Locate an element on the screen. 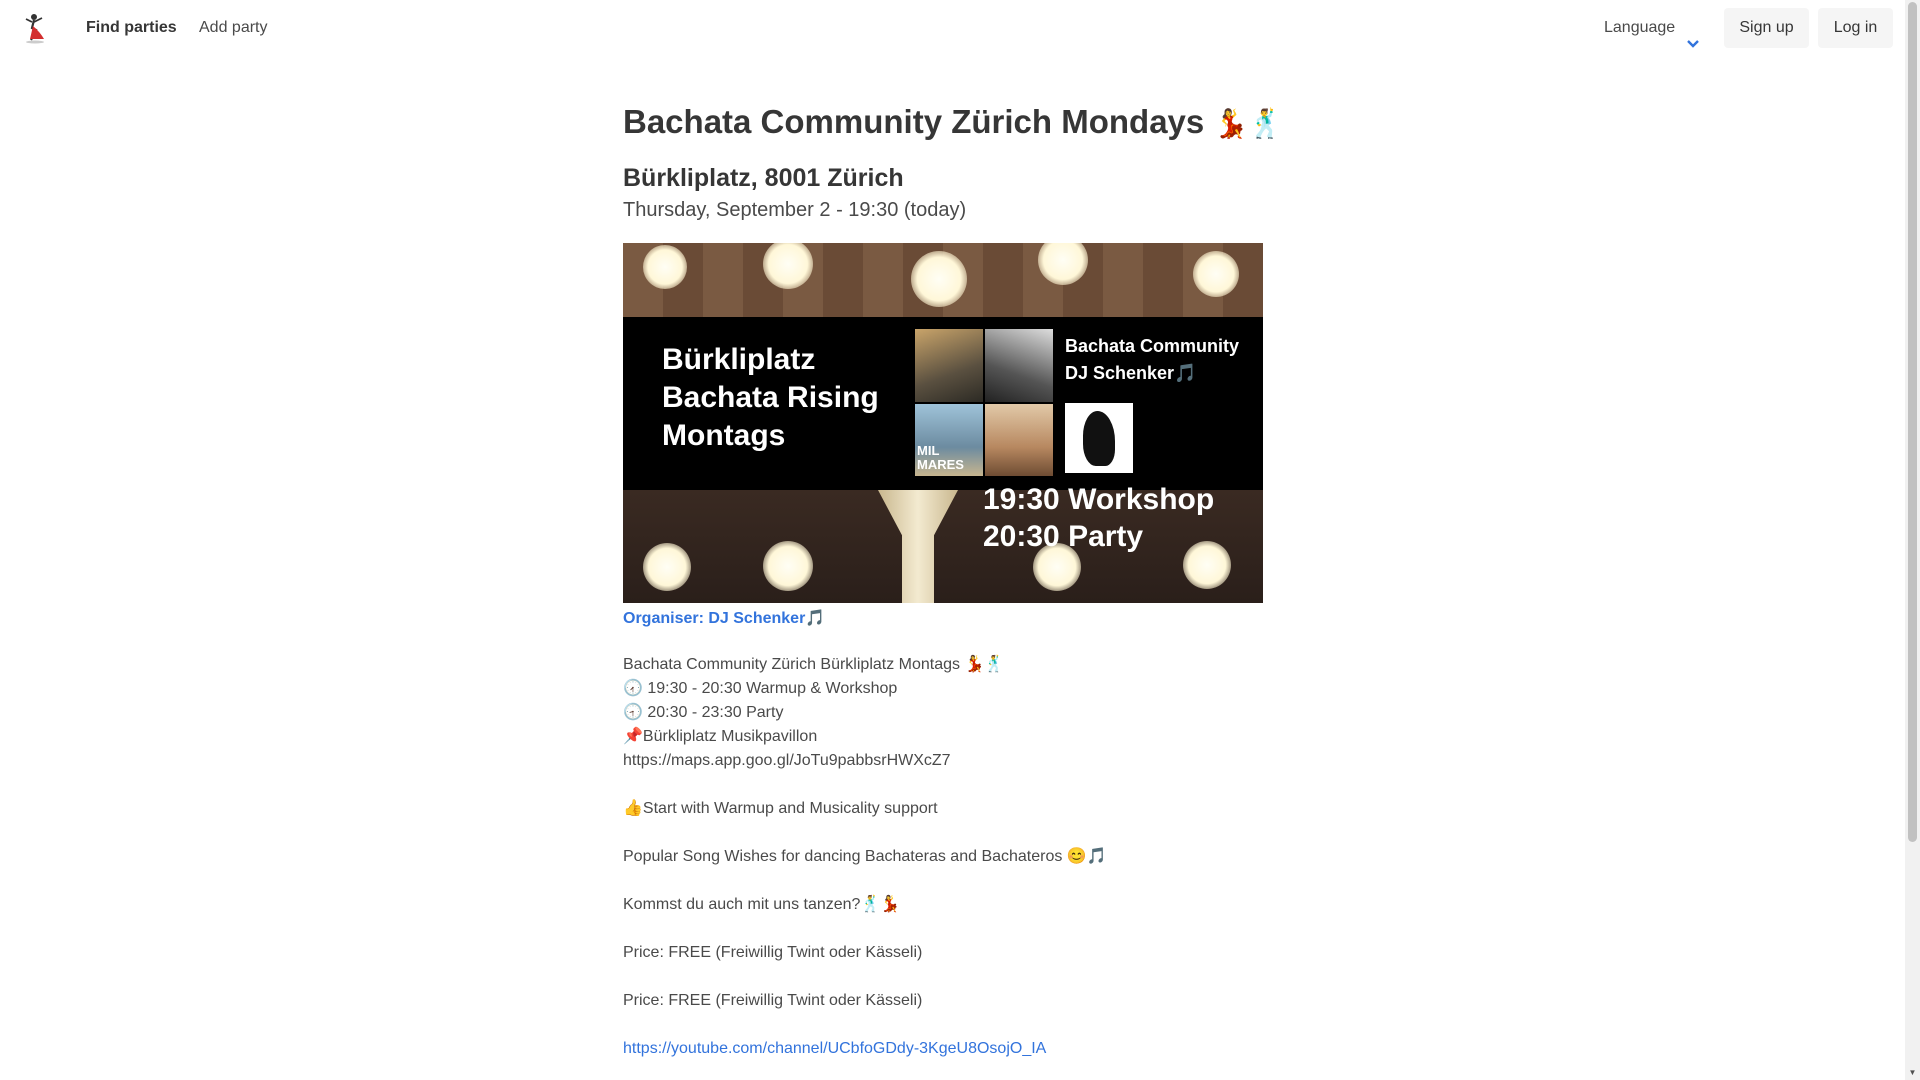  organiser-link: Organiser: DJ Schenker🎵 is located at coordinates (943, 619).